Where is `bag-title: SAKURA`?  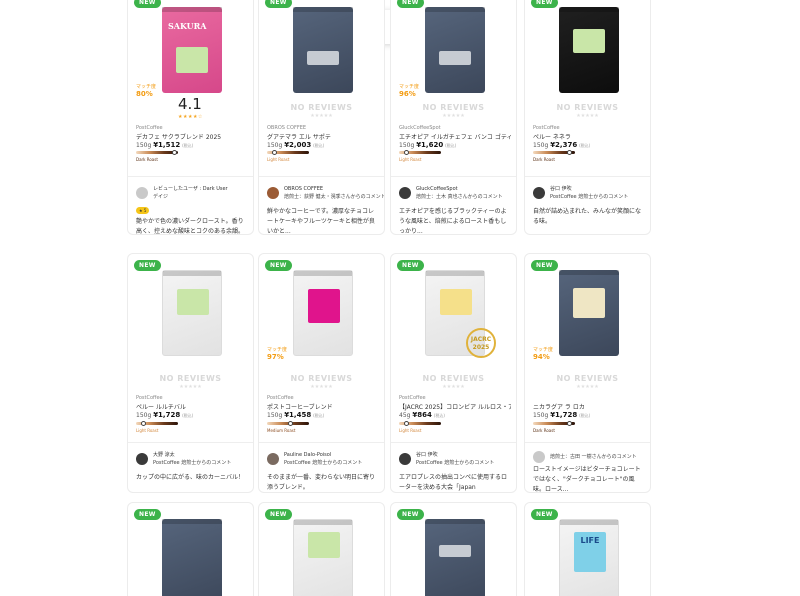 bag-title: SAKURA is located at coordinates (187, 26).